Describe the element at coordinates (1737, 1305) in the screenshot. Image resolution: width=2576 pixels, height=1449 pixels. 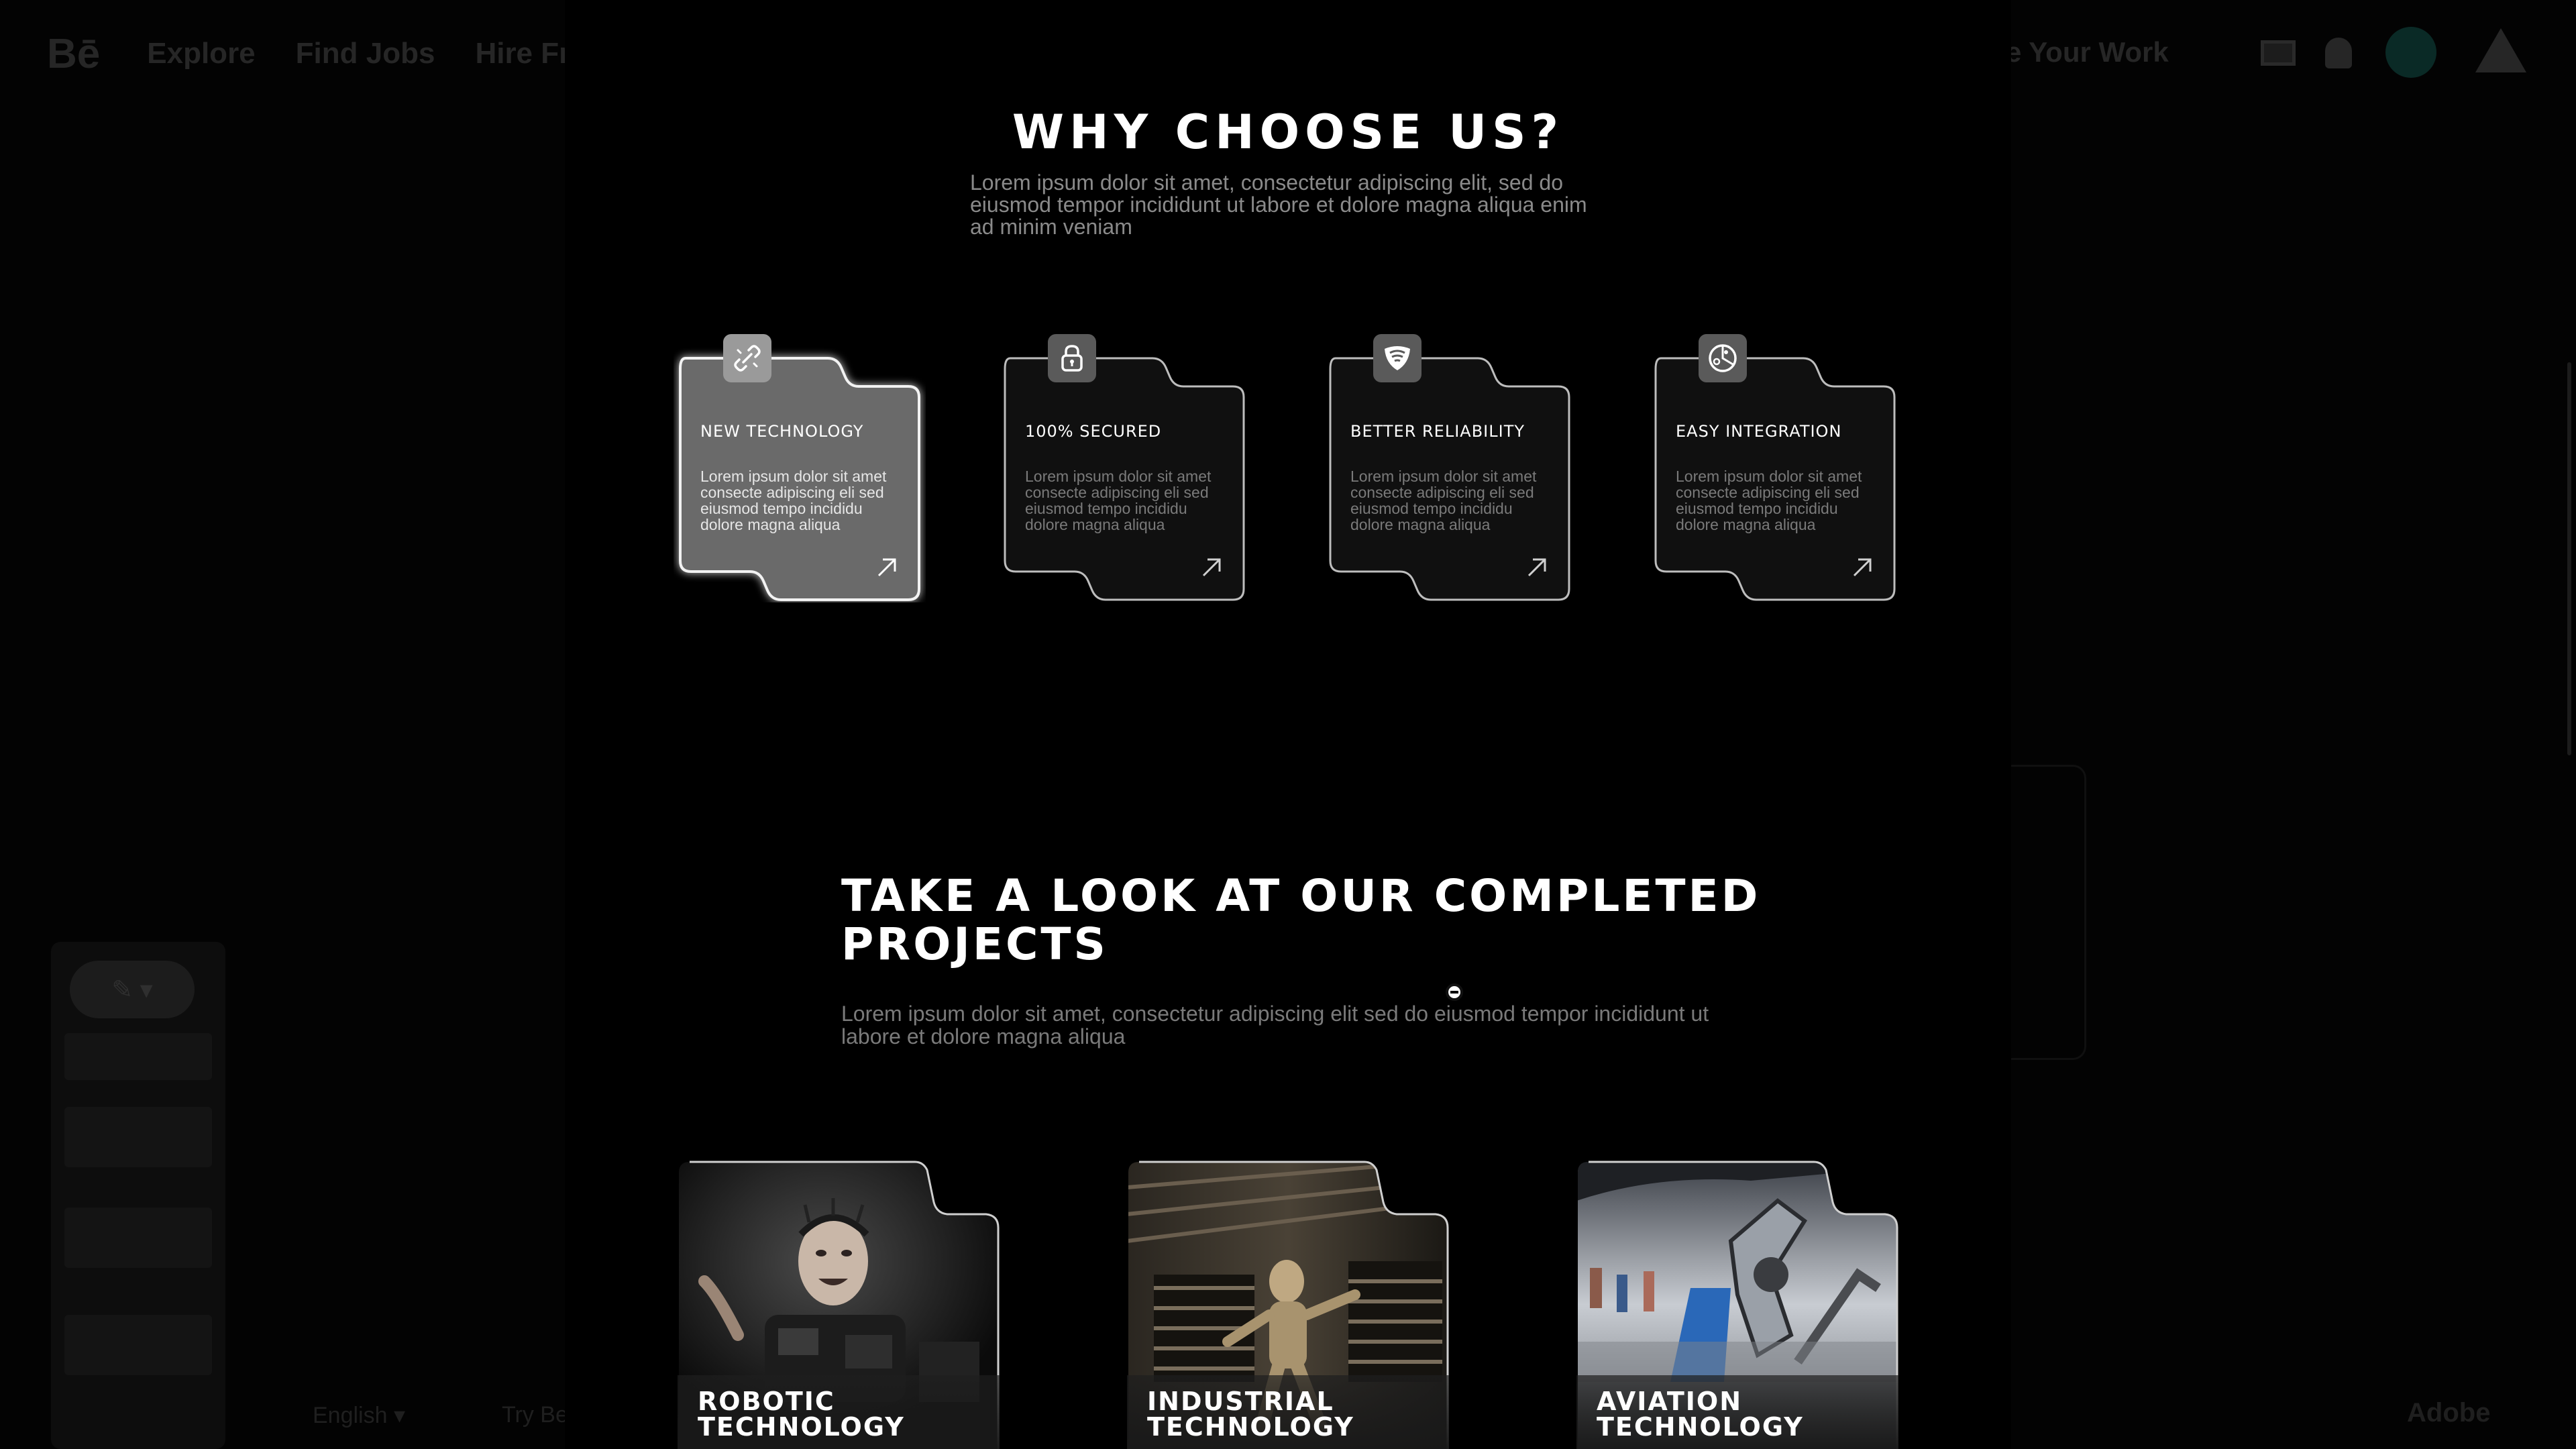
I see `project-card-aviation: AVIATION TECHNOLOGY` at that location.